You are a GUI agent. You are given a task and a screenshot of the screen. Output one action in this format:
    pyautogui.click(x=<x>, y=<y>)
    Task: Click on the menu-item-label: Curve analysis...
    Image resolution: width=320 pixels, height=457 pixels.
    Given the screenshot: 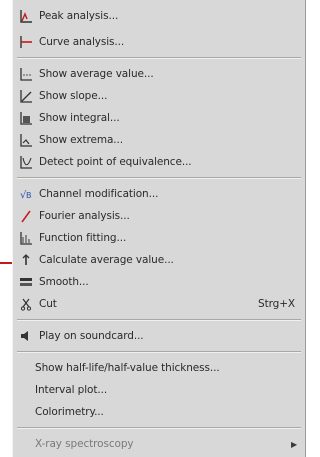 What is the action you would take?
    pyautogui.click(x=82, y=42)
    